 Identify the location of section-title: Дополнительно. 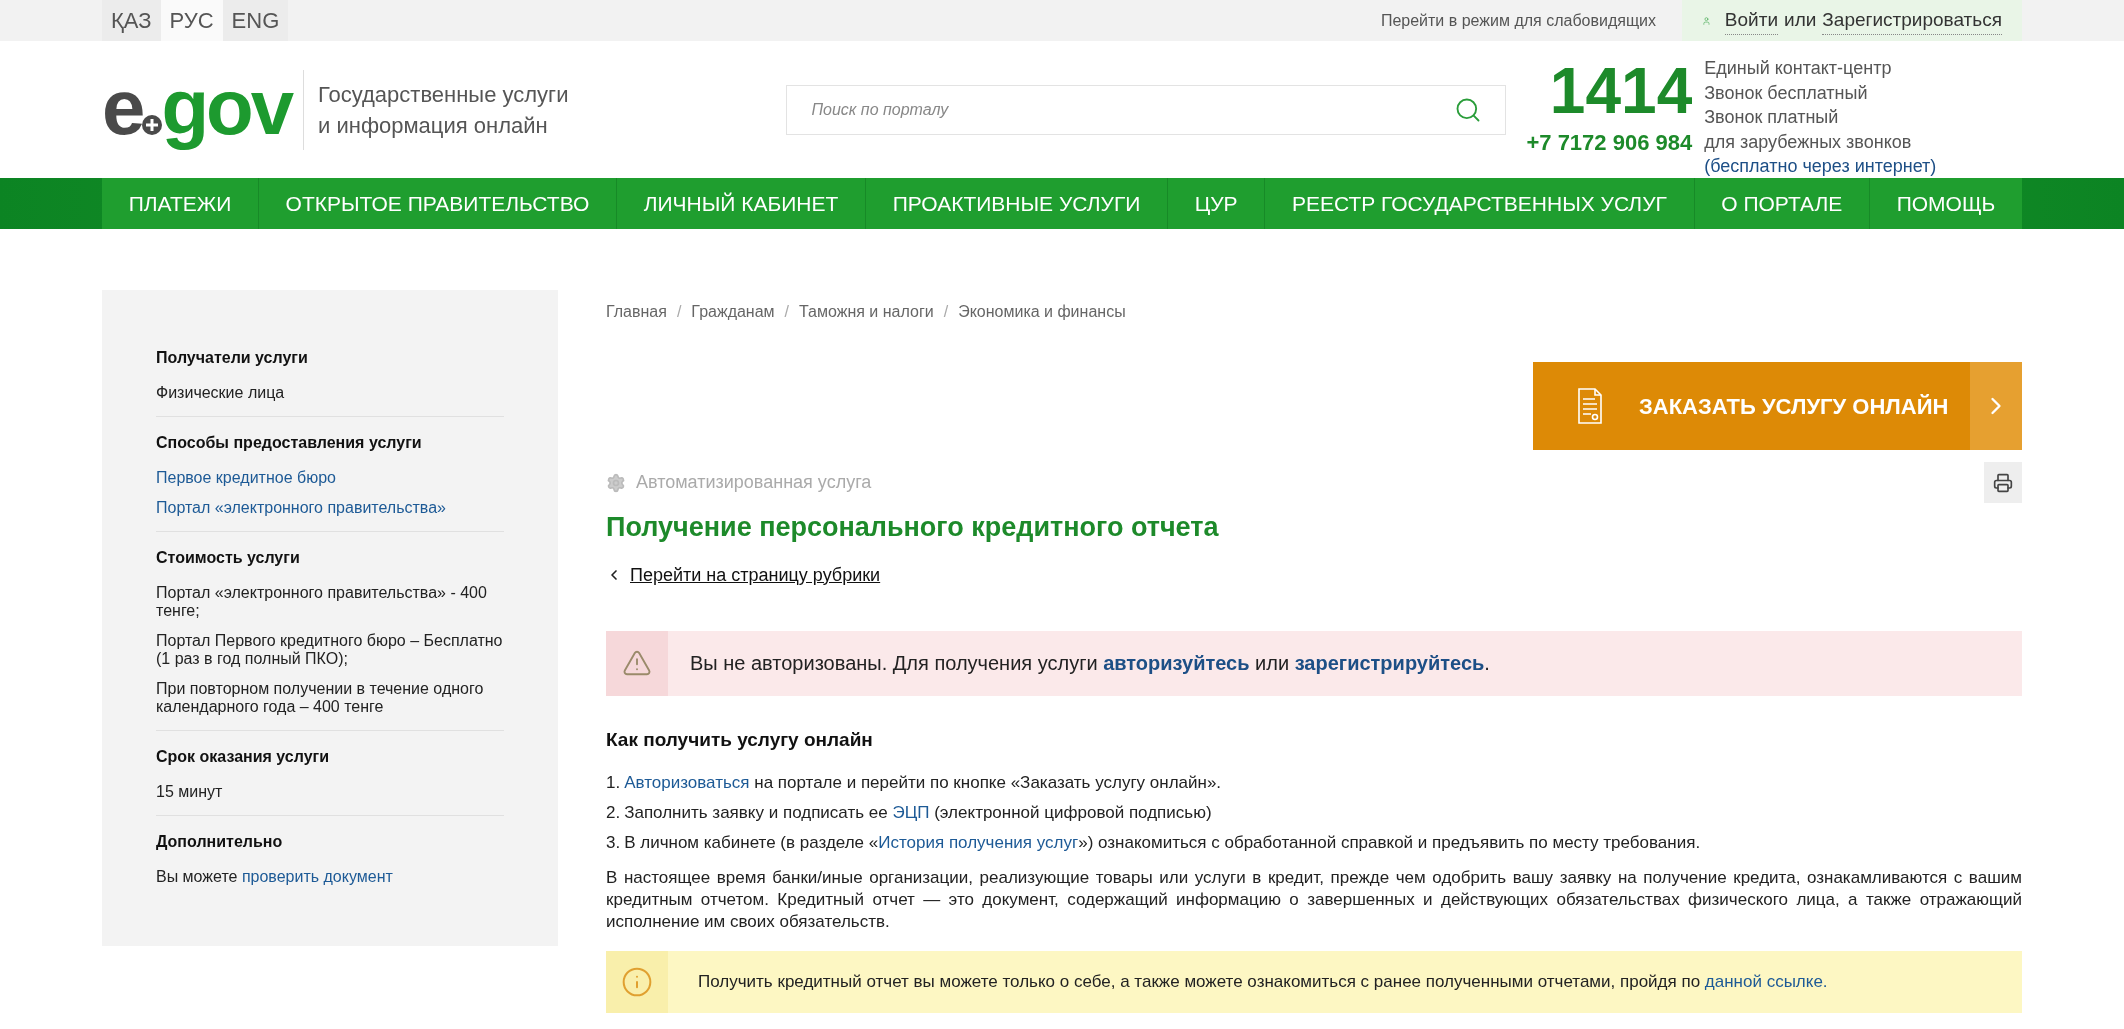
(220, 842).